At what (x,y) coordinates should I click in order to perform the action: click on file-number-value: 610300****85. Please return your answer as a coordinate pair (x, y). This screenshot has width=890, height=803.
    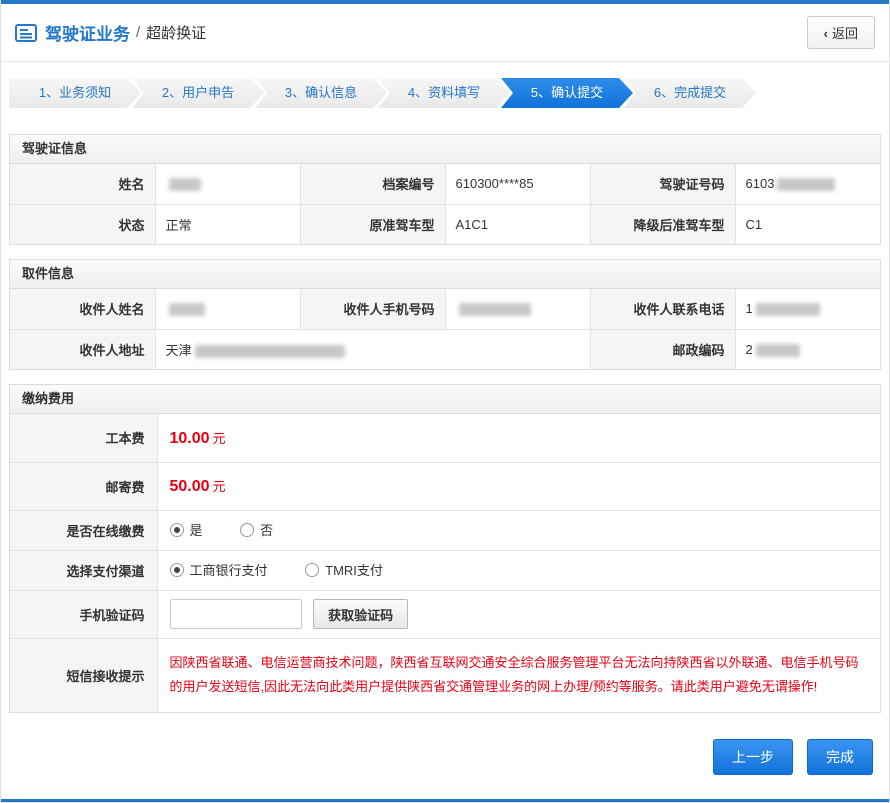
    Looking at the image, I should click on (517, 184).